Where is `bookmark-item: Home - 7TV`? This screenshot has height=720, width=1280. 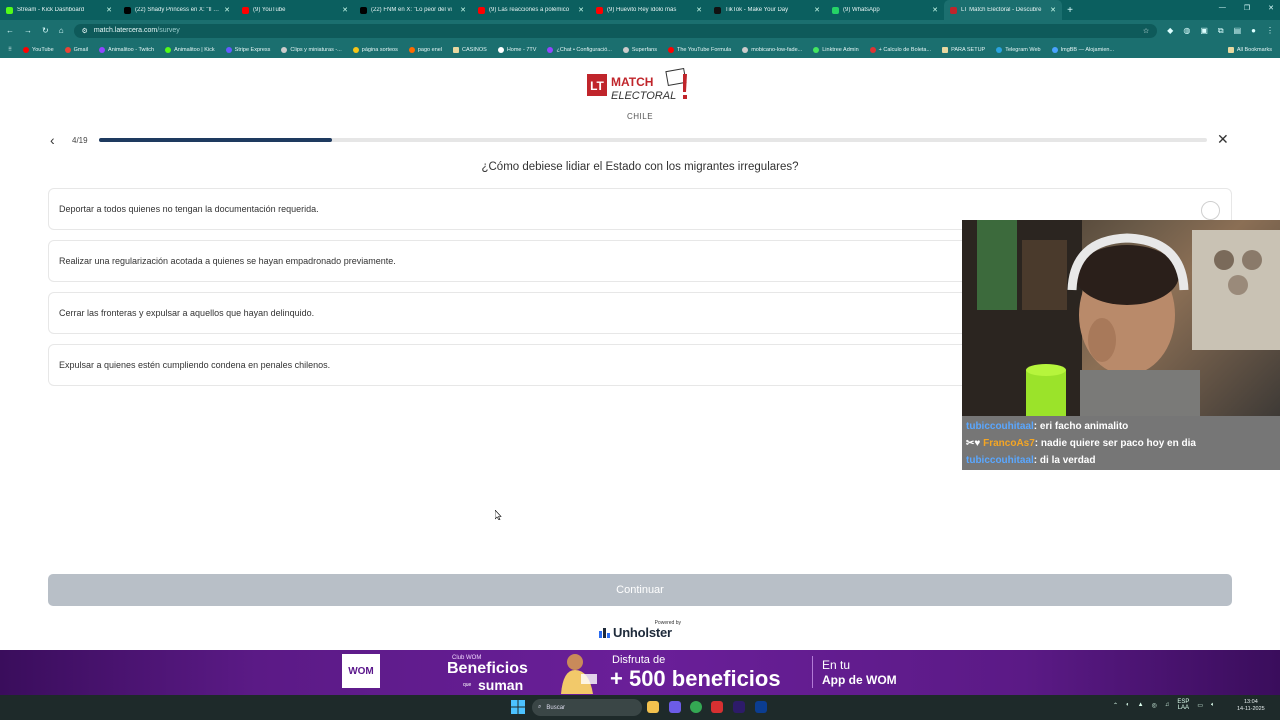 bookmark-item: Home - 7TV is located at coordinates (517, 49).